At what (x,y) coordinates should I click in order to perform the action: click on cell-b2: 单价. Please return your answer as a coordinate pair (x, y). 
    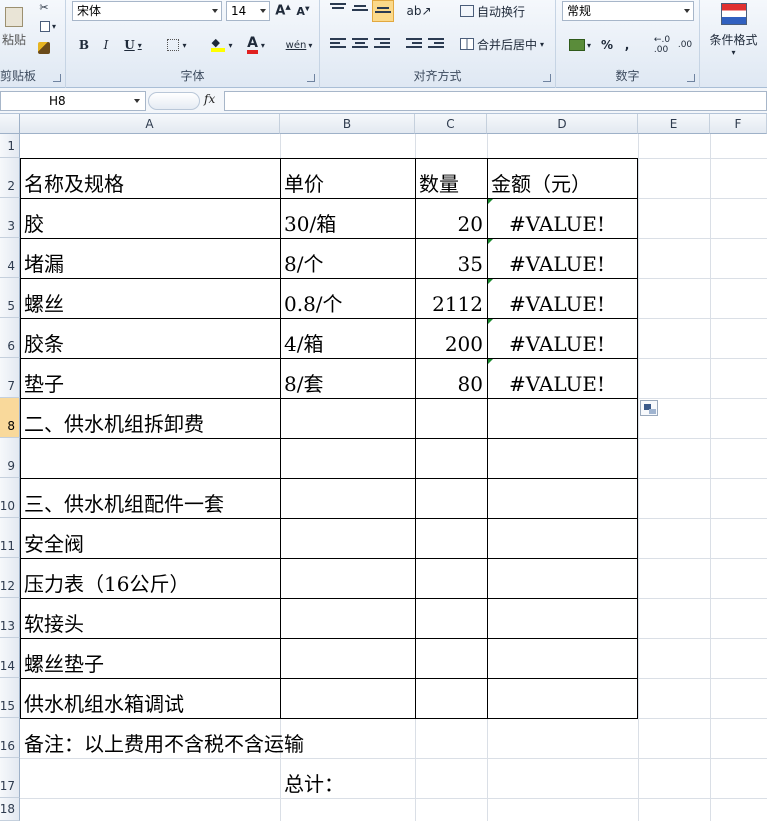
    Looking at the image, I should click on (304, 184).